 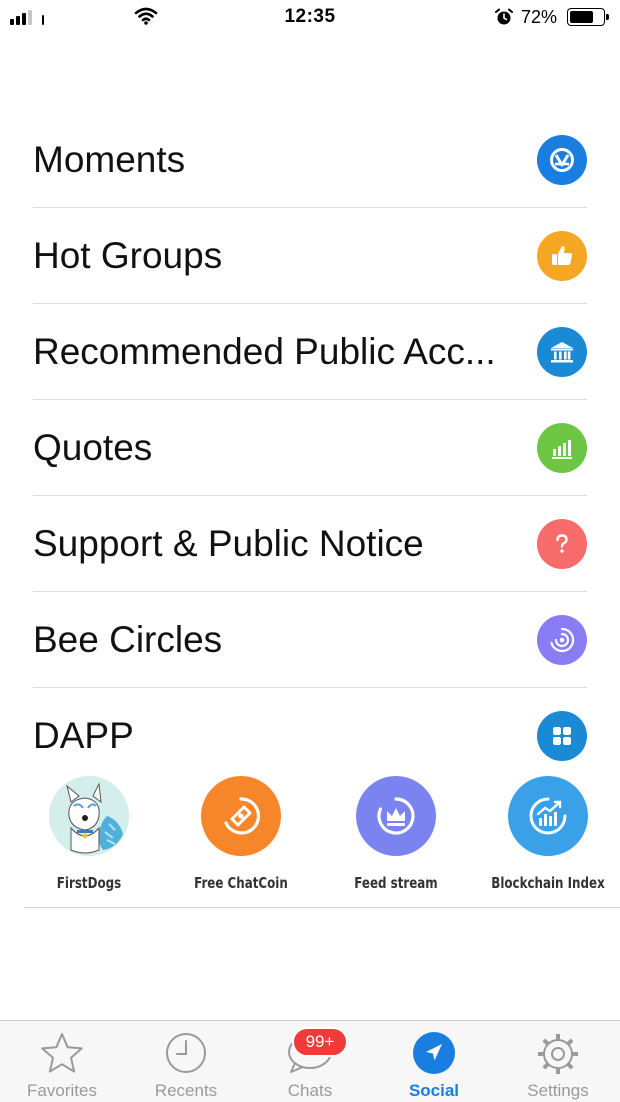 What do you see at coordinates (310, 640) in the screenshot?
I see `menu-item-bee-circles: Bee Circles` at bounding box center [310, 640].